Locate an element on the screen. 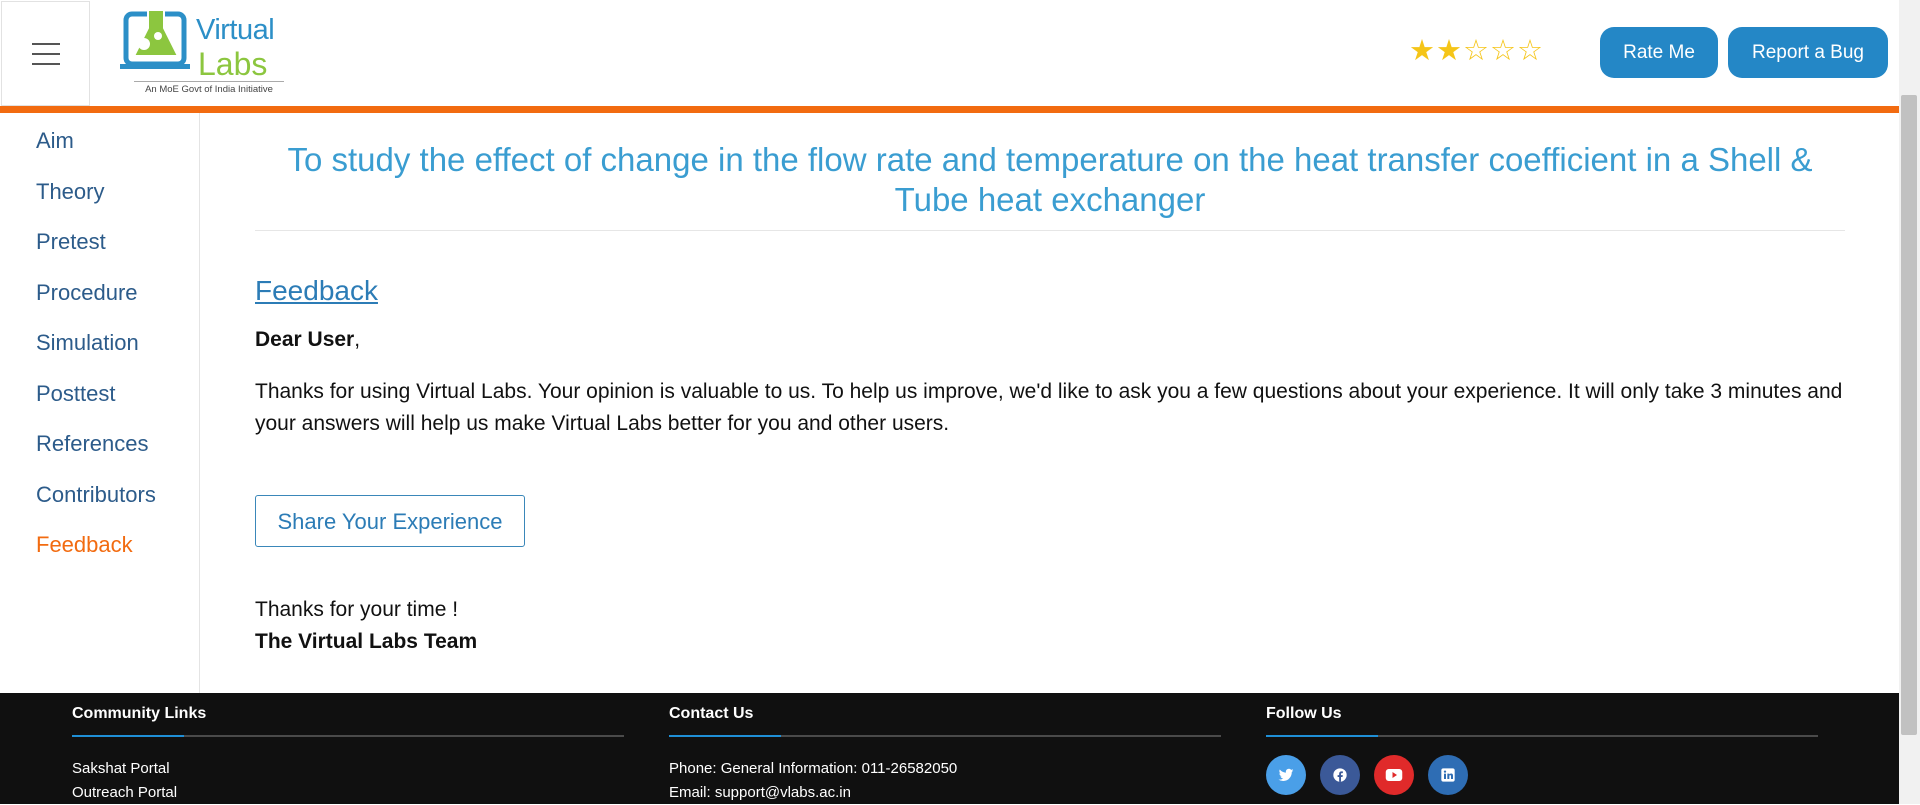  sidebar-item-theory: Theory is located at coordinates (117, 189).